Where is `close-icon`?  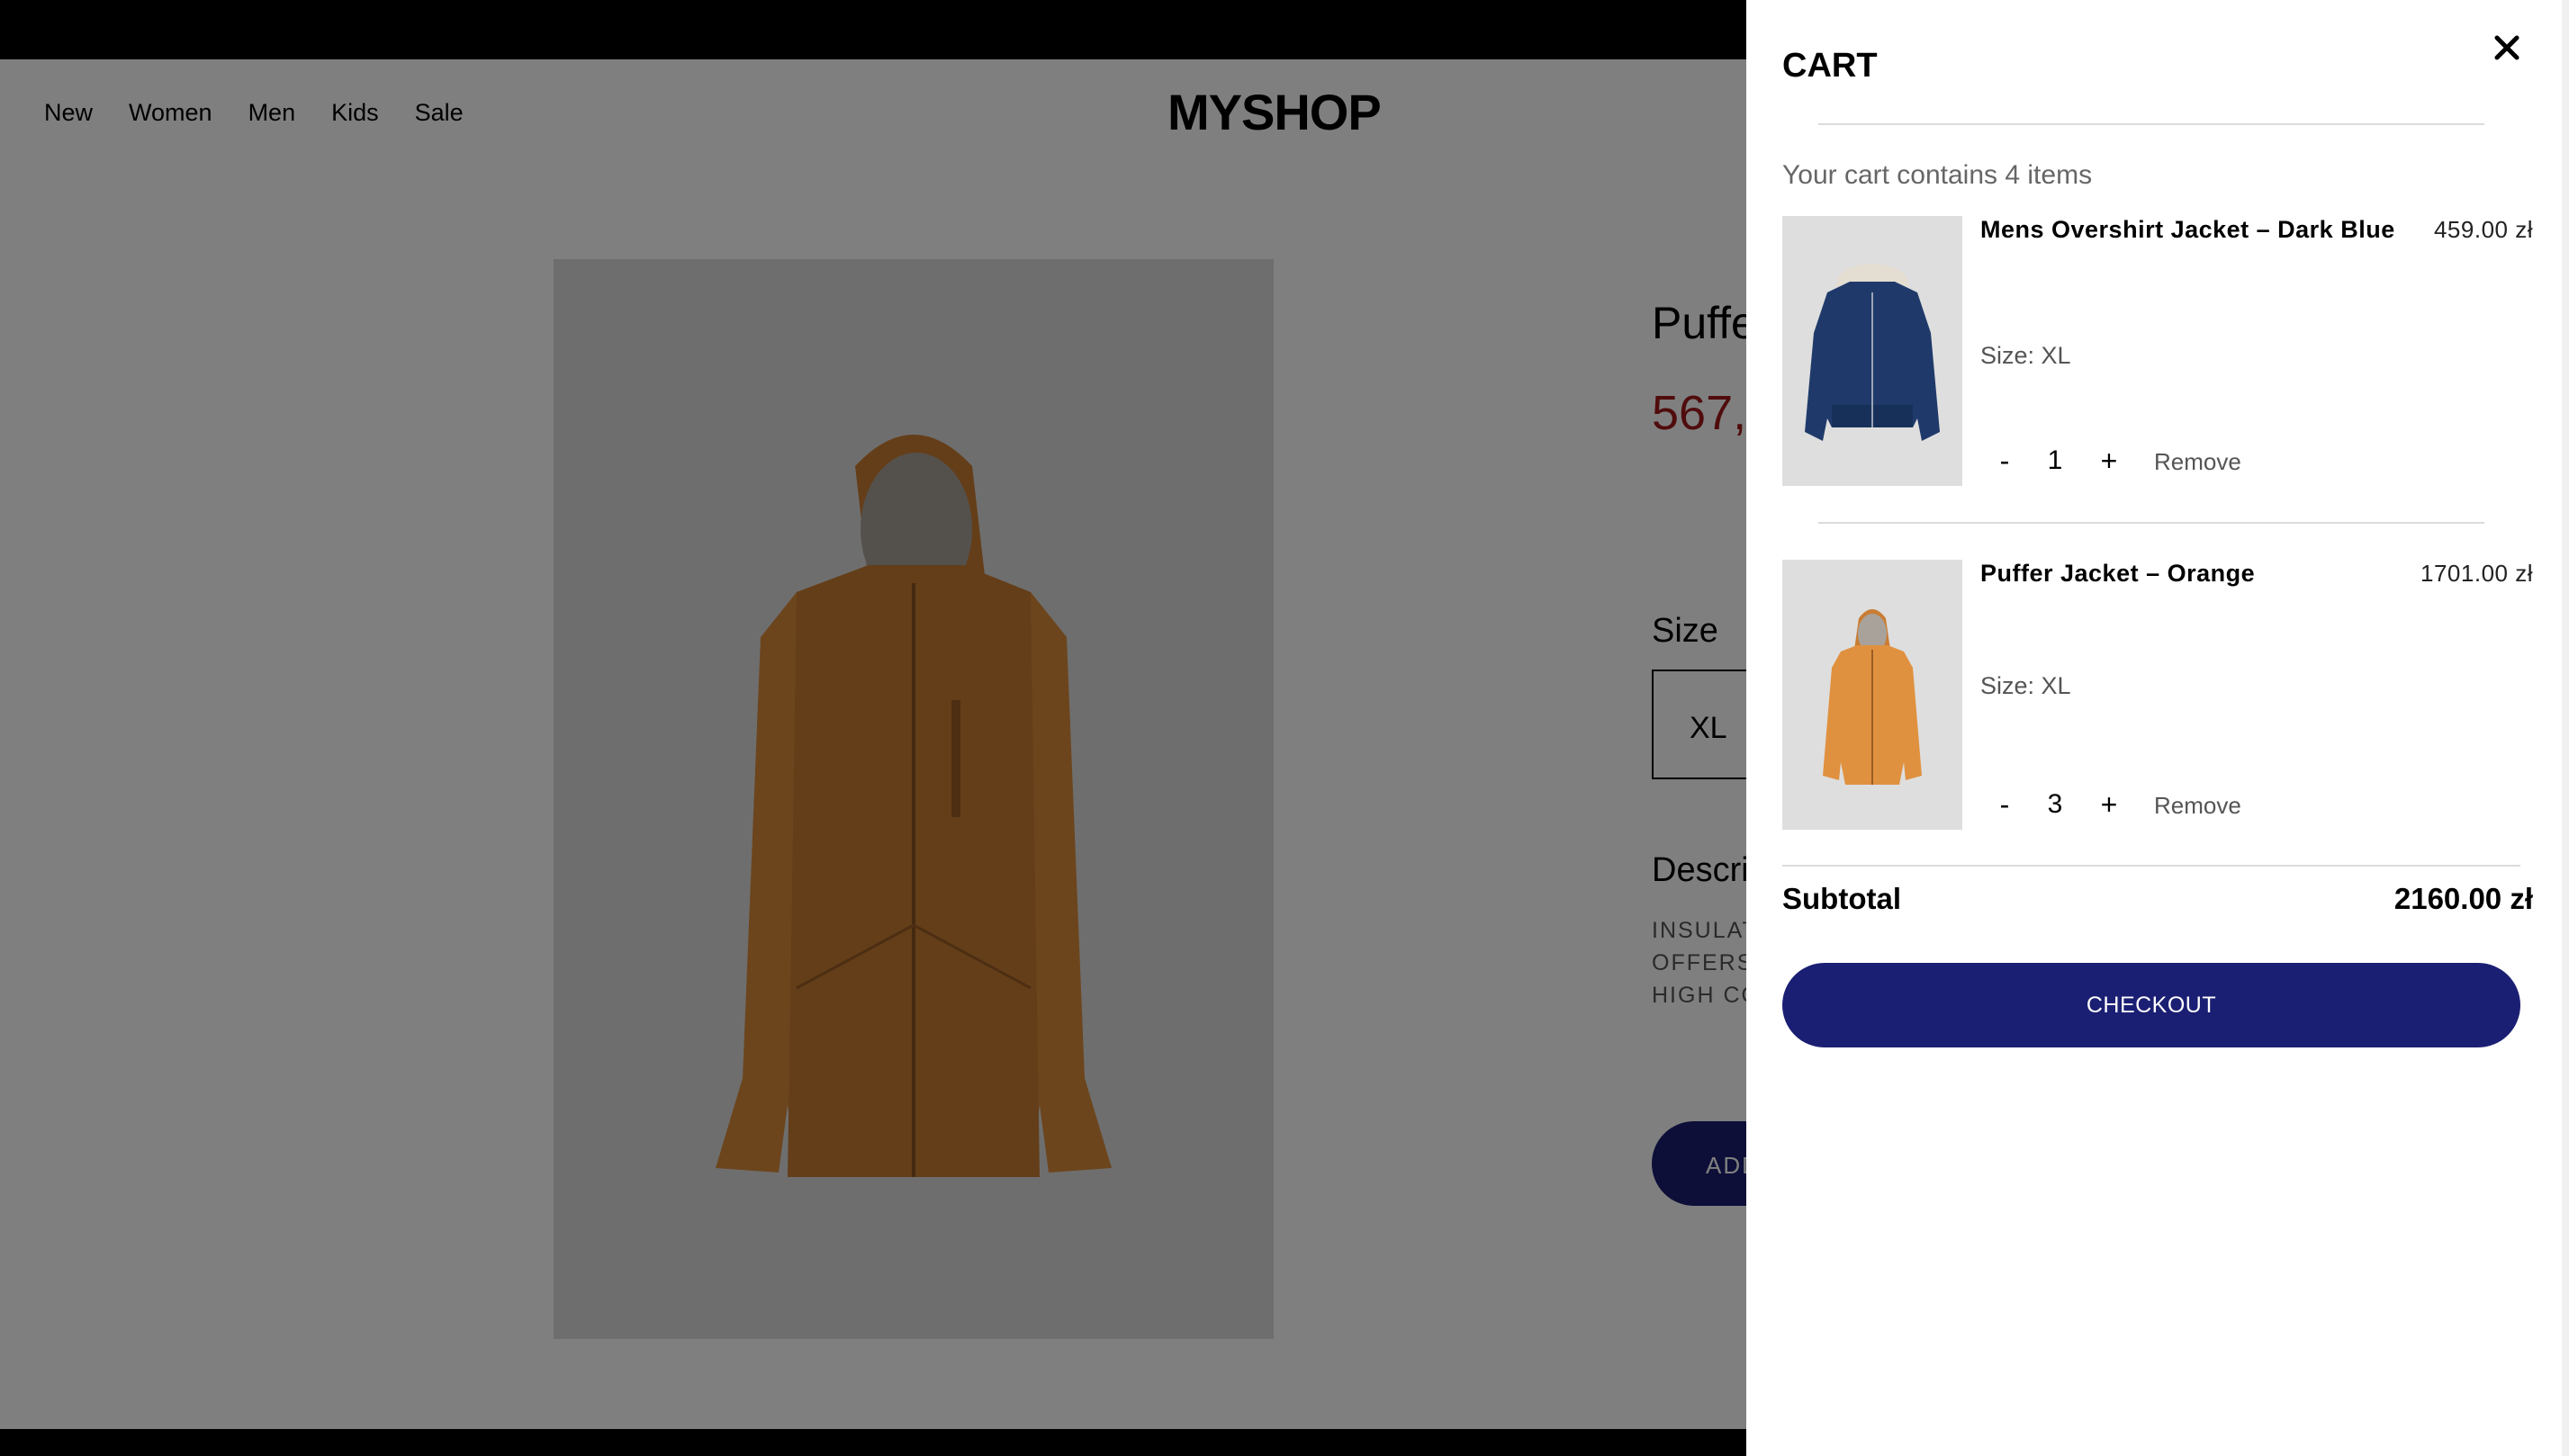
close-icon is located at coordinates (2507, 47).